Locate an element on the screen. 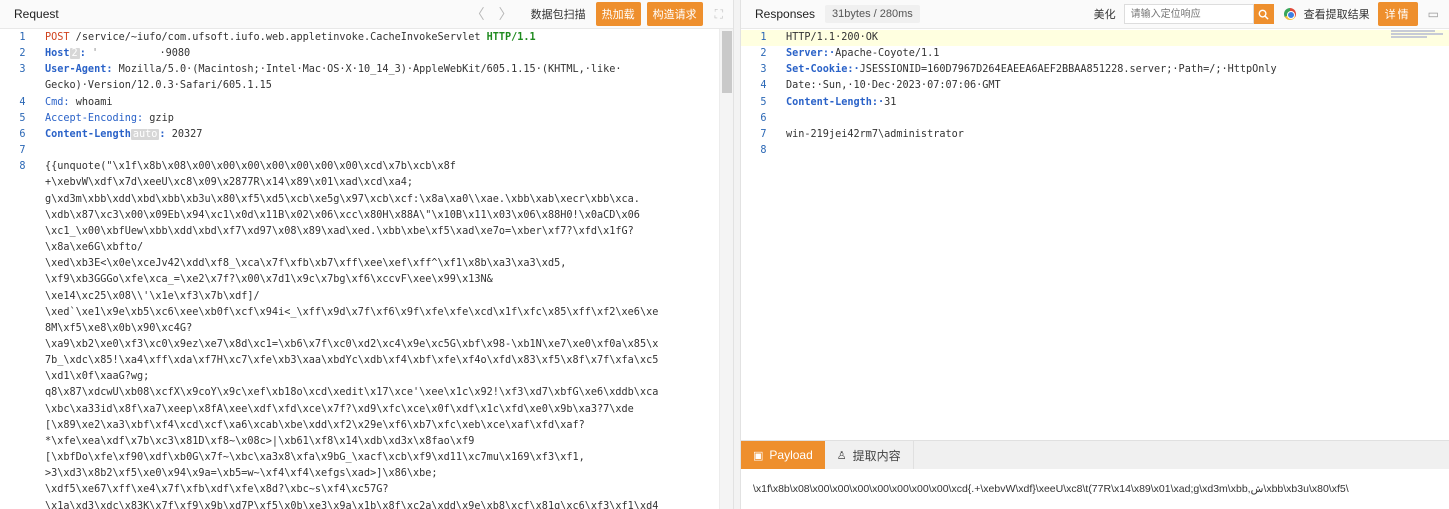  header-value: Apache-Coyote/1.1 is located at coordinates (887, 54).